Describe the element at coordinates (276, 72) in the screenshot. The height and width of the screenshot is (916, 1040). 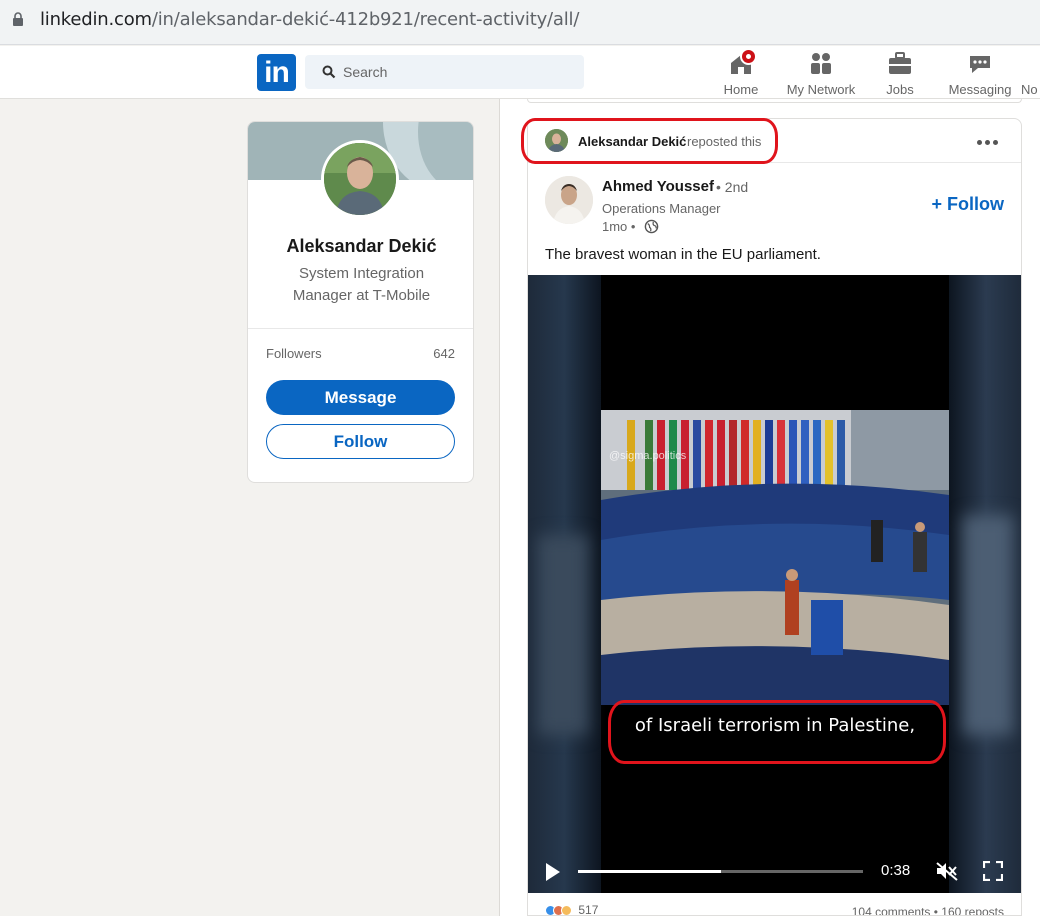
I see `linkedin-logo: in` at that location.